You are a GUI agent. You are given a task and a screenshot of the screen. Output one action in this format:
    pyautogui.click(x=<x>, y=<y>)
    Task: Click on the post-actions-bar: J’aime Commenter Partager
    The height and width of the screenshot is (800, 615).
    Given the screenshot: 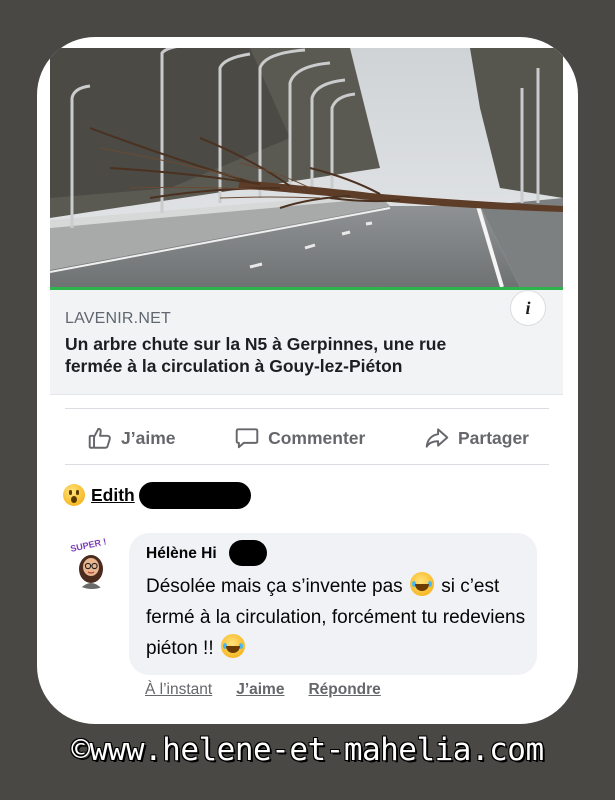 What is the action you would take?
    pyautogui.click(x=307, y=438)
    